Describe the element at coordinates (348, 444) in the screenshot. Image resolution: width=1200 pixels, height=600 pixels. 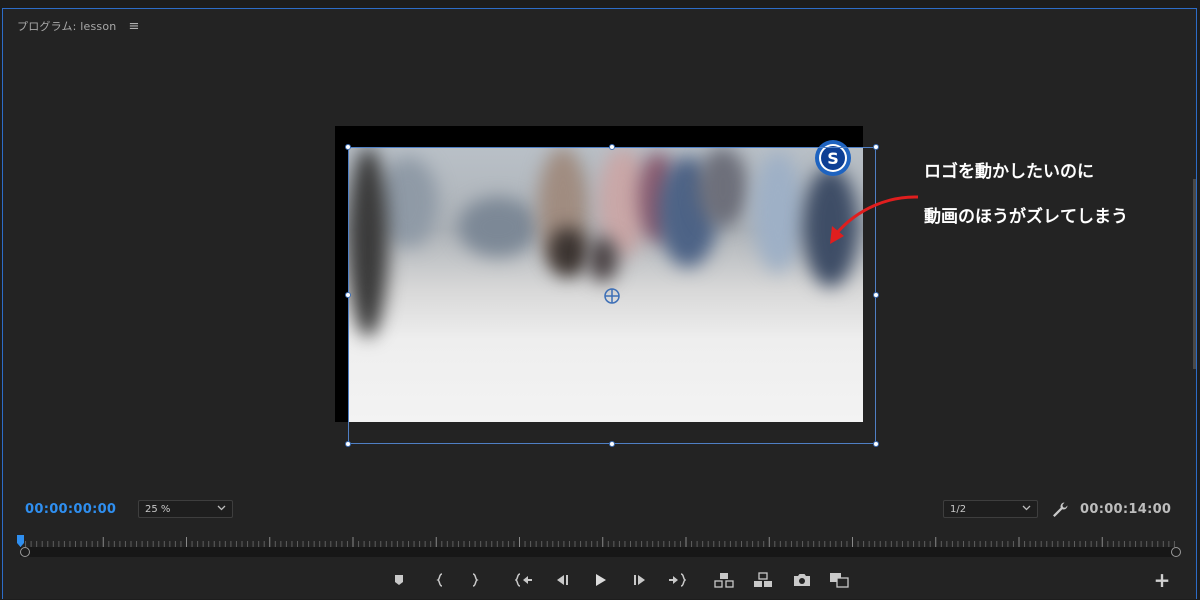
I see `resize-handle-bottom-left` at that location.